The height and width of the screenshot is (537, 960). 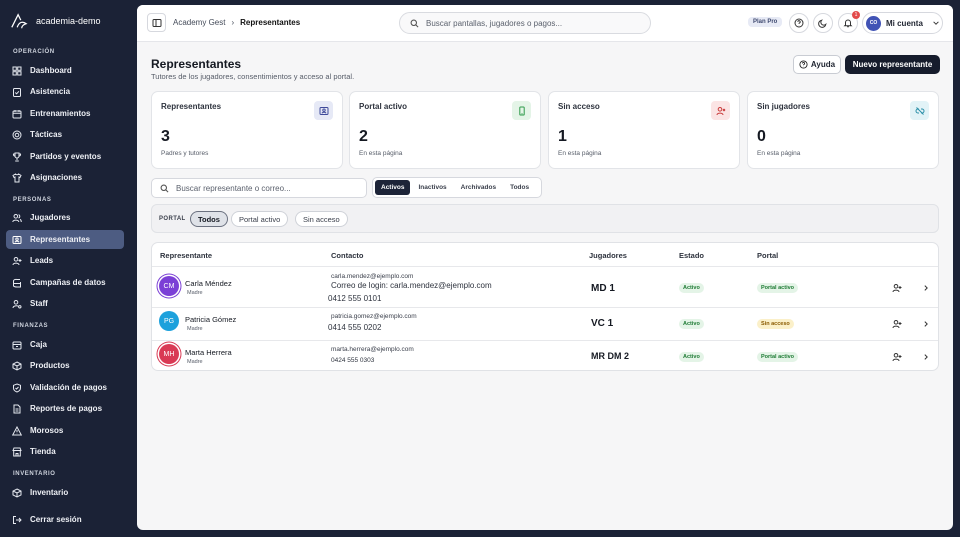 I want to click on contact-email: patricia.gomez@ejemplo.com, so click(x=374, y=316).